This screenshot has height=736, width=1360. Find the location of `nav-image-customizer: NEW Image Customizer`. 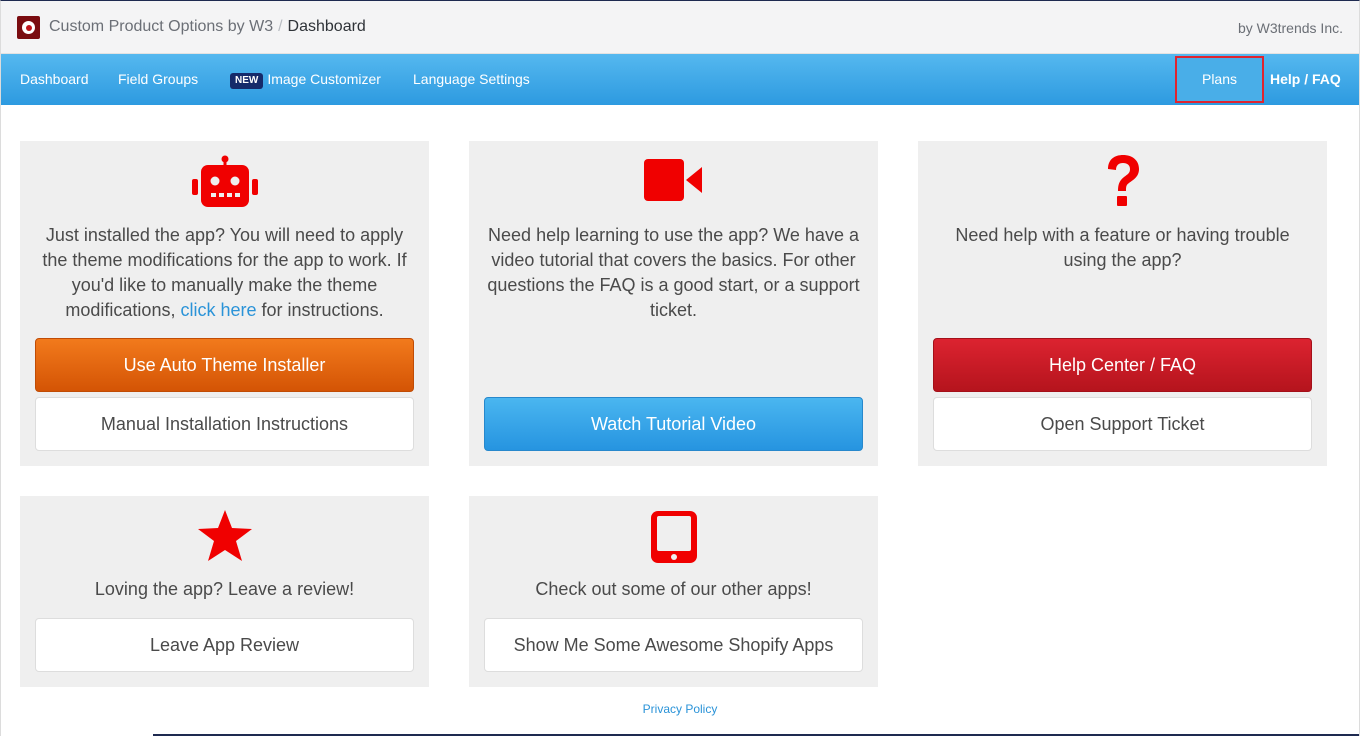

nav-image-customizer: NEW Image Customizer is located at coordinates (305, 79).